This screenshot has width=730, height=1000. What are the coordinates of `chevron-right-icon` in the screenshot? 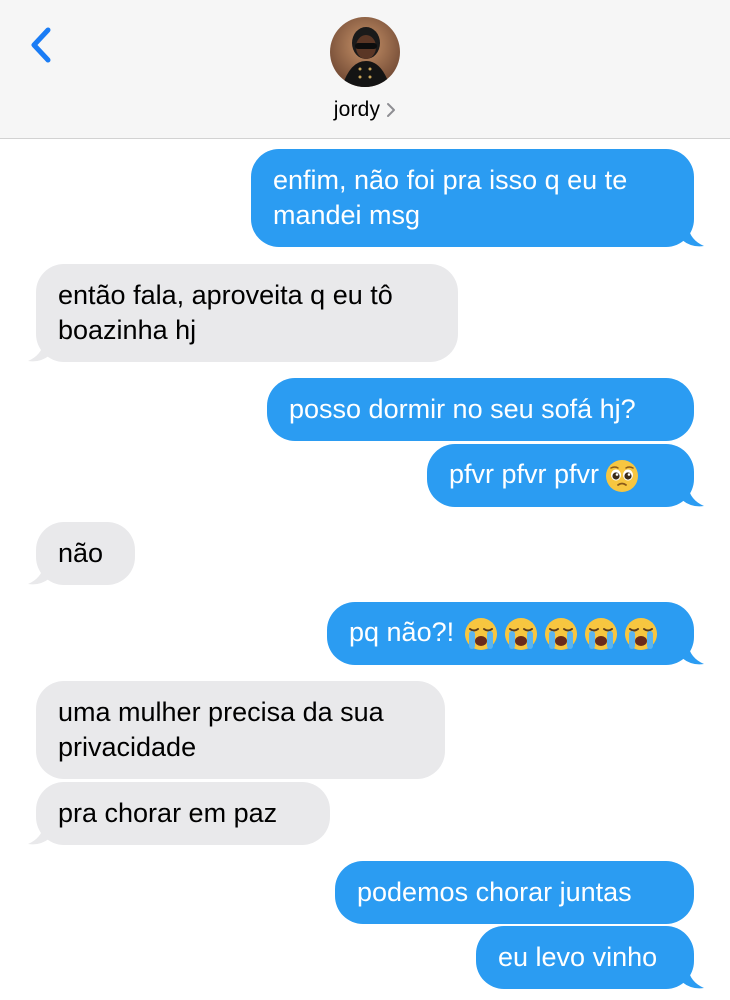 It's located at (391, 110).